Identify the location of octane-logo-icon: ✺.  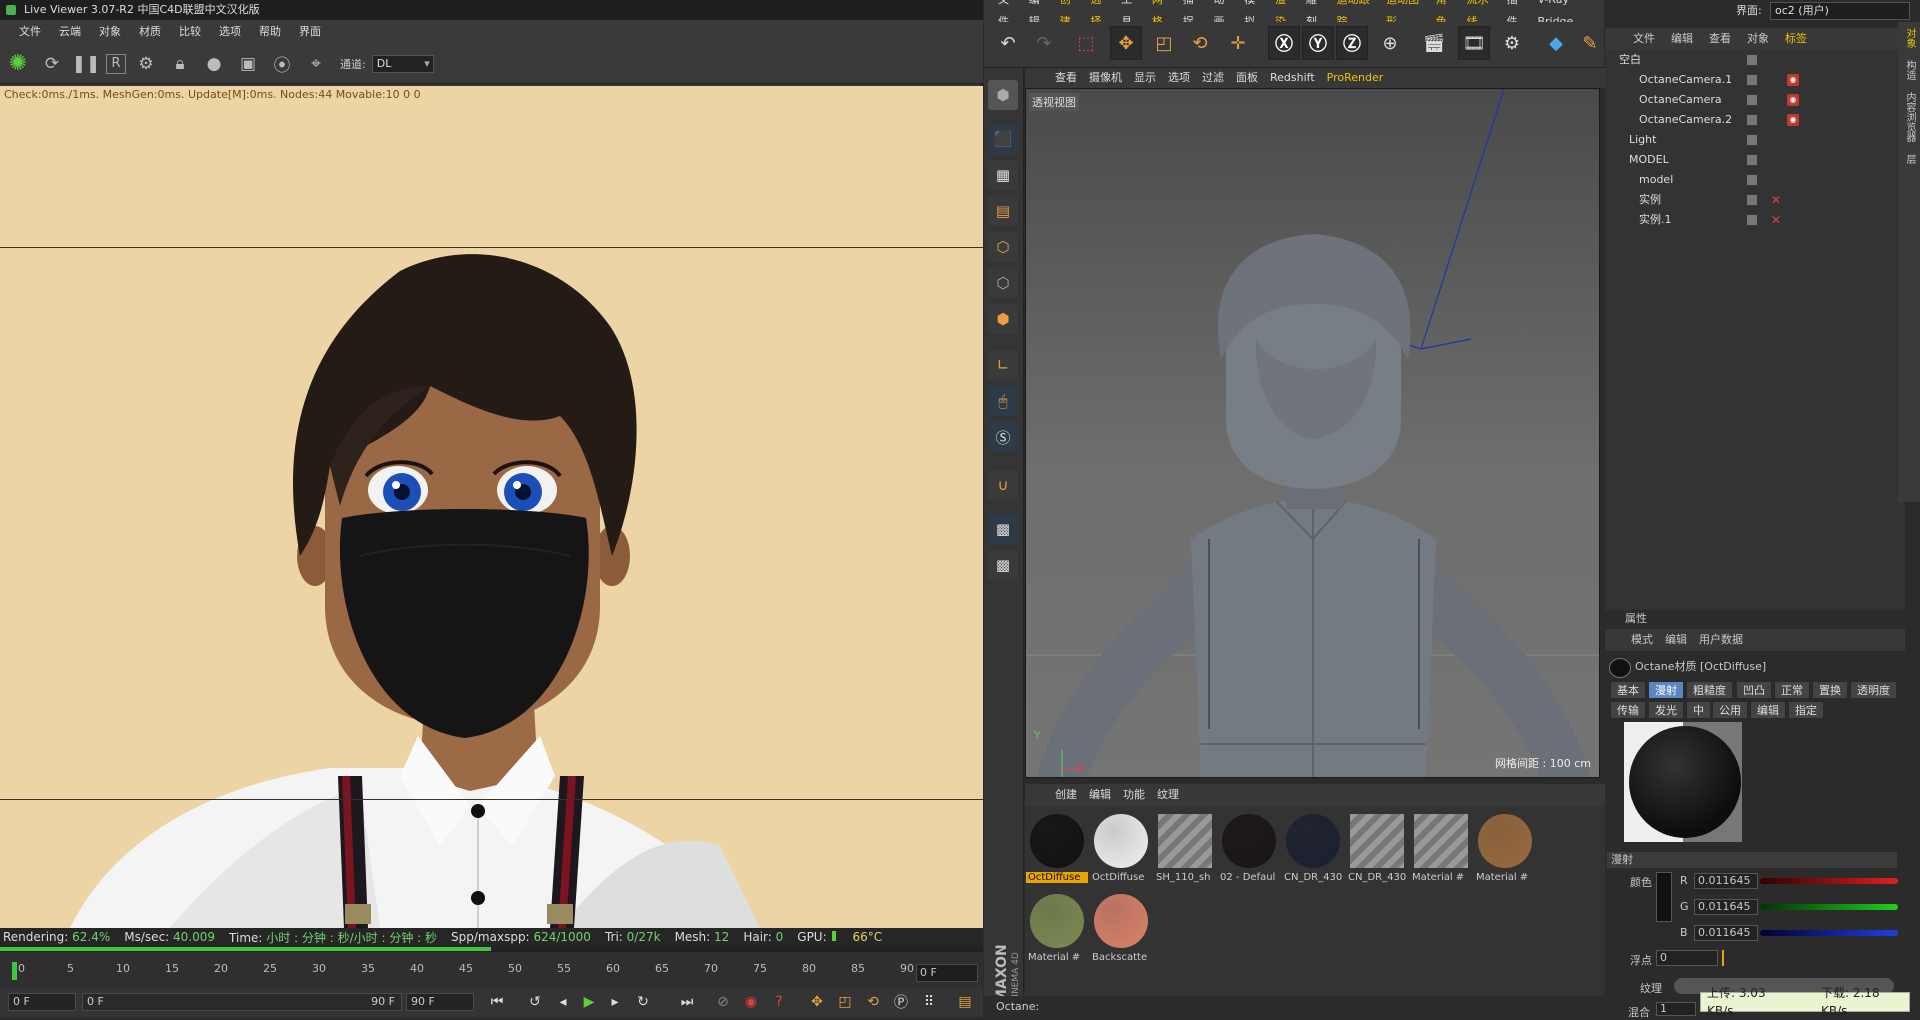
(18, 64).